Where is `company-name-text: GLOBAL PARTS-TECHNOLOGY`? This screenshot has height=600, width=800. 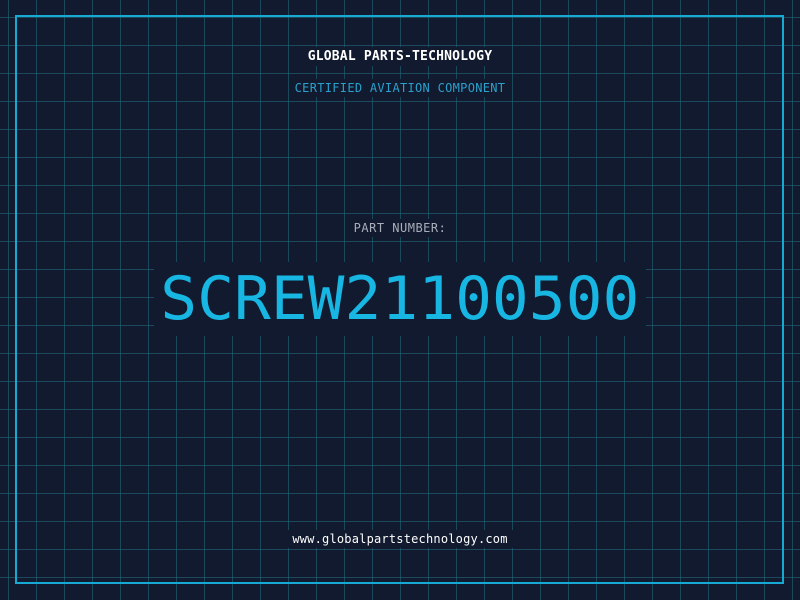
company-name-text: GLOBAL PARTS-TECHNOLOGY is located at coordinates (400, 56).